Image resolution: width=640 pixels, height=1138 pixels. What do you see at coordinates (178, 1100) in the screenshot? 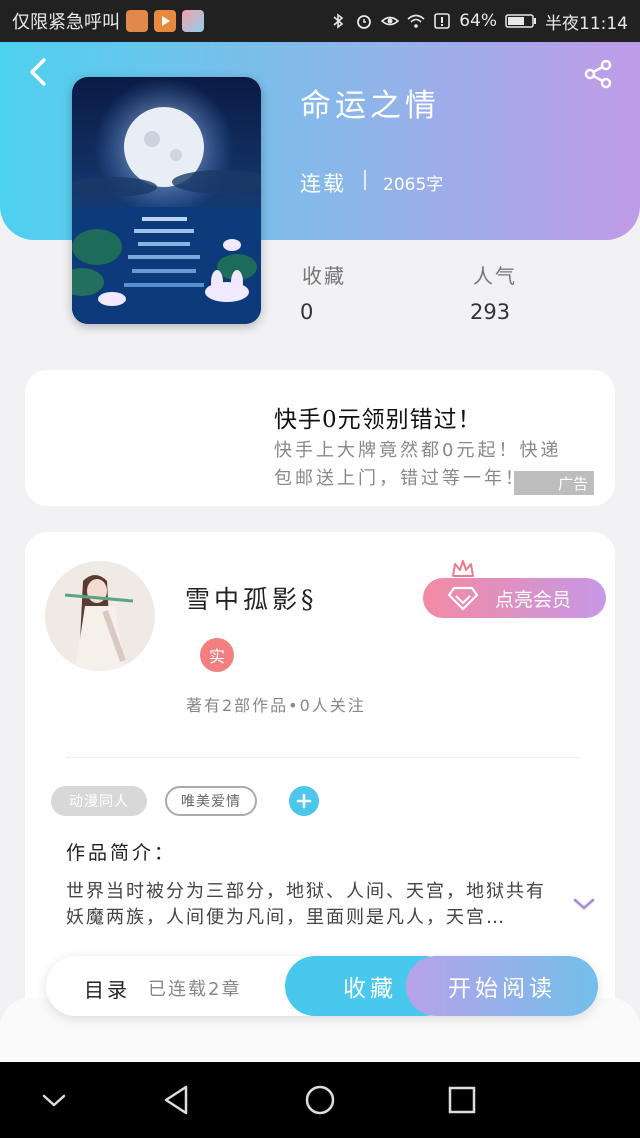
I see `back-triangle-icon` at bounding box center [178, 1100].